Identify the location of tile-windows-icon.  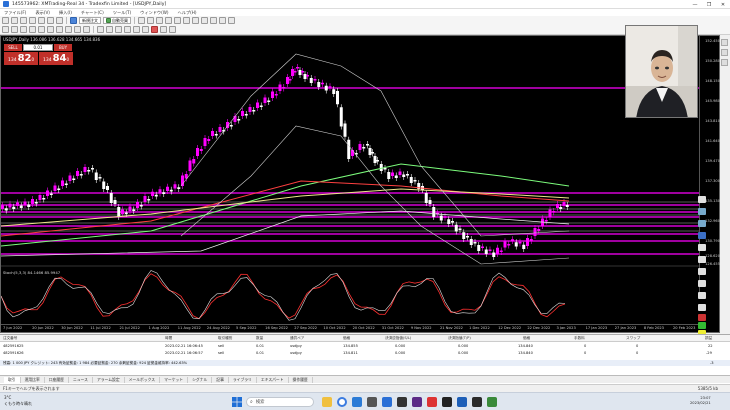
(186, 20).